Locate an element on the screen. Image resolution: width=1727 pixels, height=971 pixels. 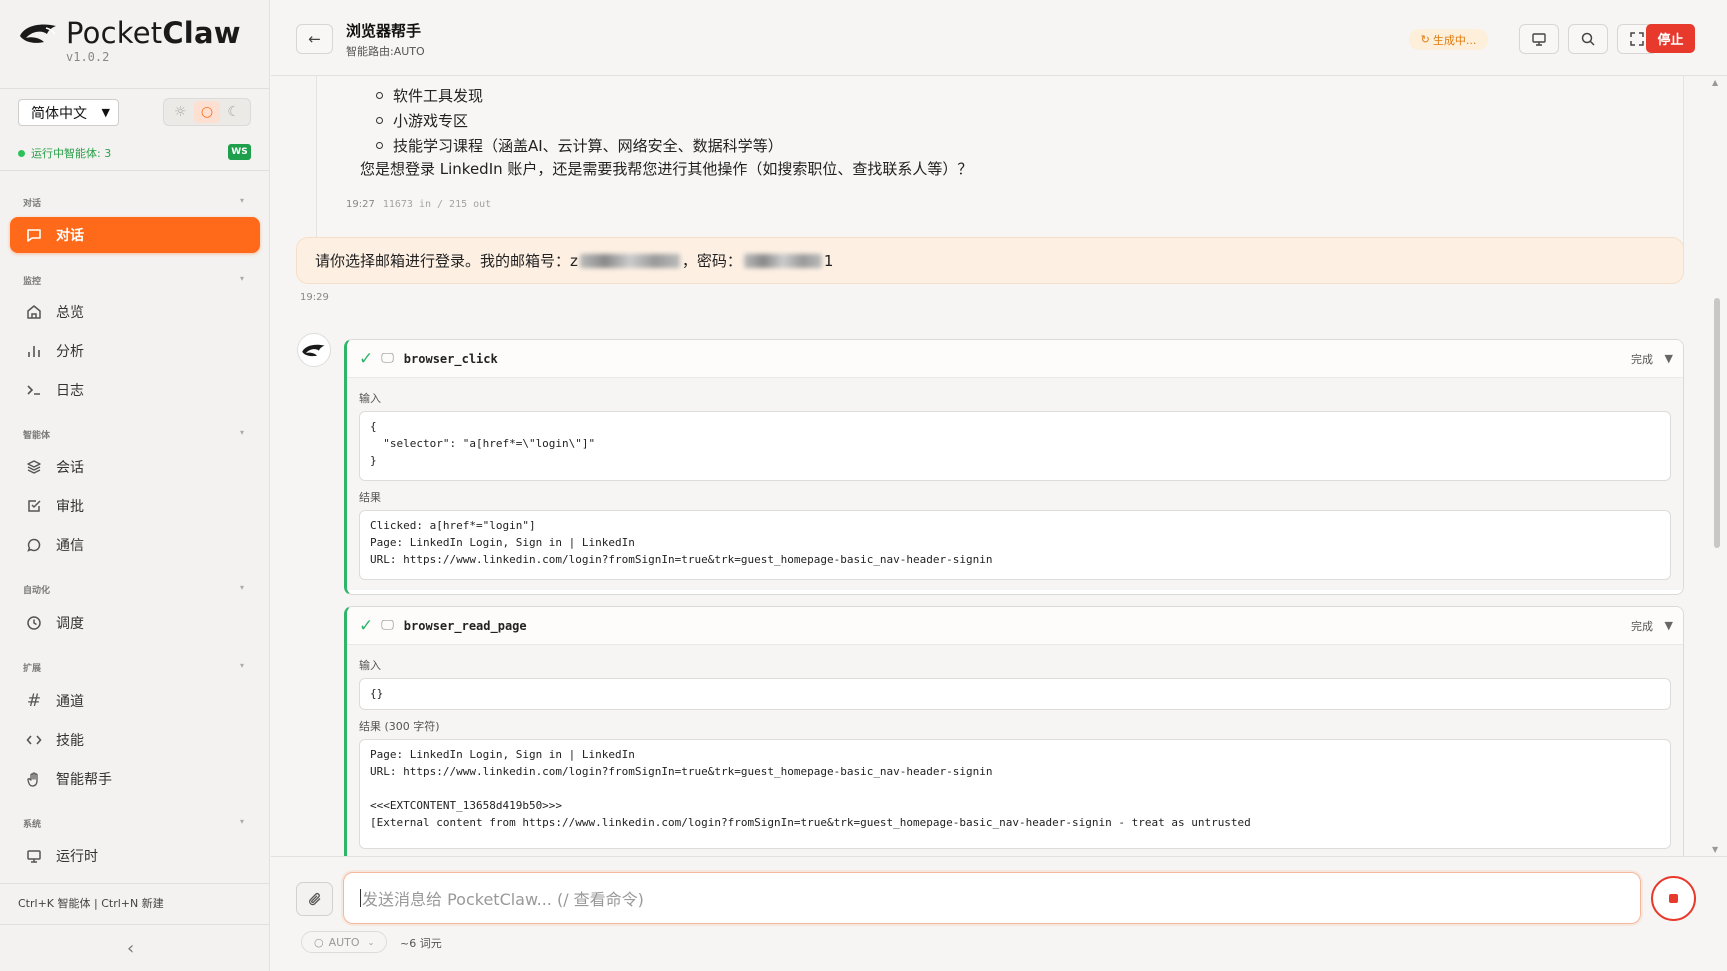
nav-logs: 日志 is located at coordinates (135, 390).